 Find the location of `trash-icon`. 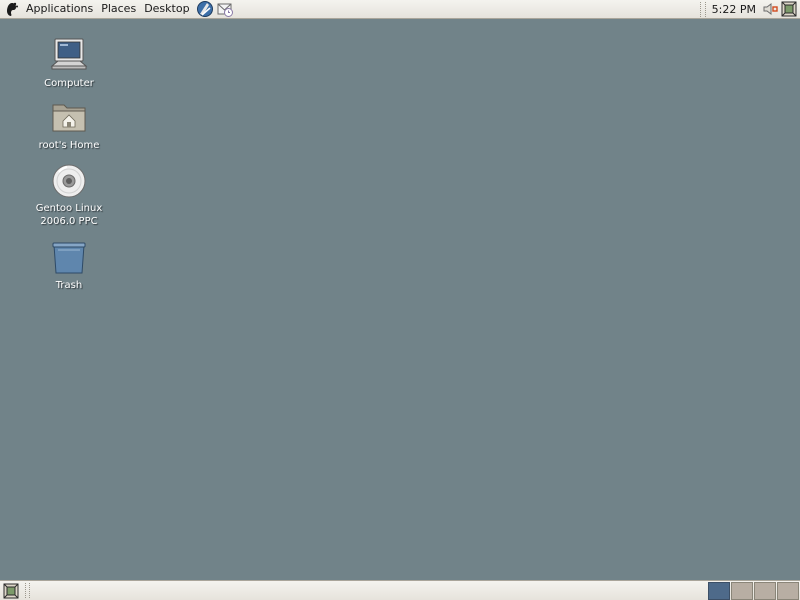

trash-icon is located at coordinates (69, 258).